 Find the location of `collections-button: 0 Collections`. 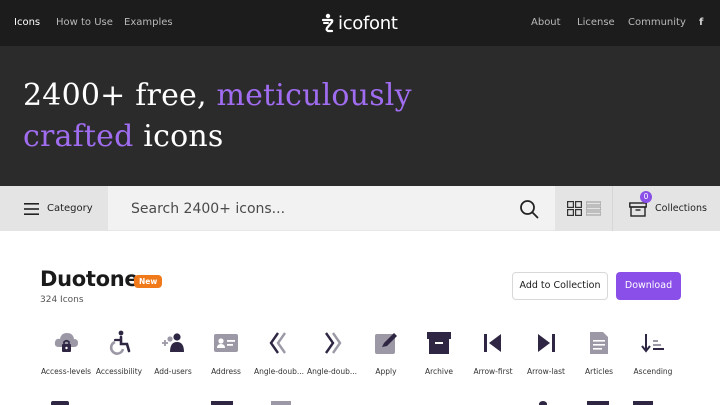

collections-button: 0 Collections is located at coordinates (666, 208).